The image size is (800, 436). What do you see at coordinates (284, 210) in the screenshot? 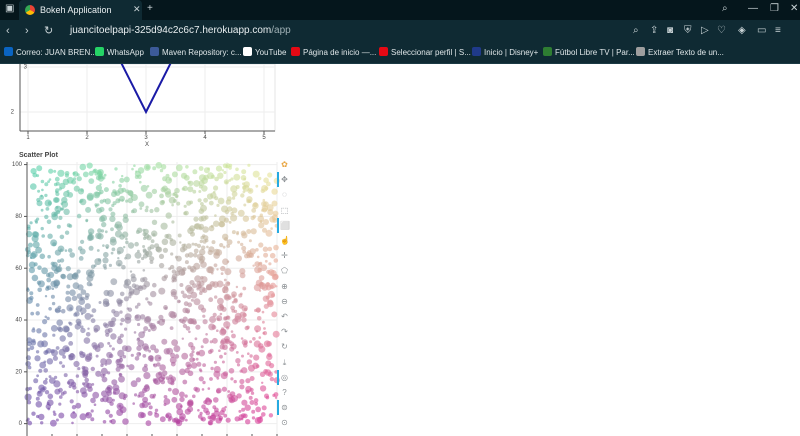
I see `box-zoom-icon: ⬚` at bounding box center [284, 210].